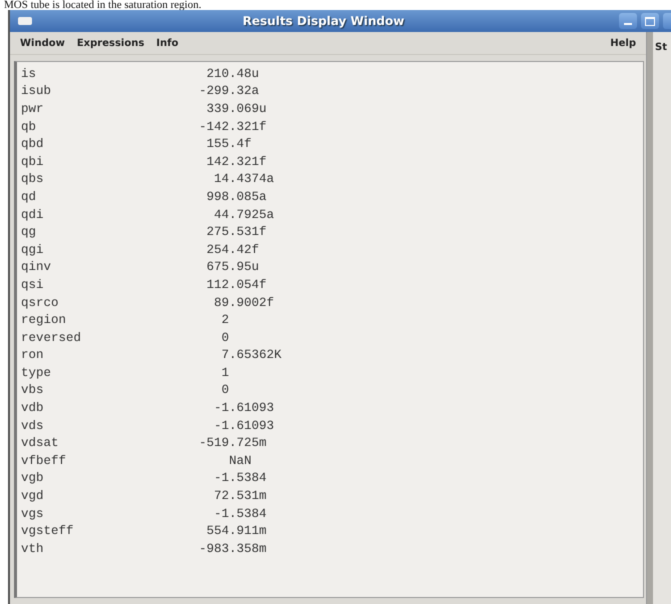  Describe the element at coordinates (33, 161) in the screenshot. I see `result-name: qbi` at that location.